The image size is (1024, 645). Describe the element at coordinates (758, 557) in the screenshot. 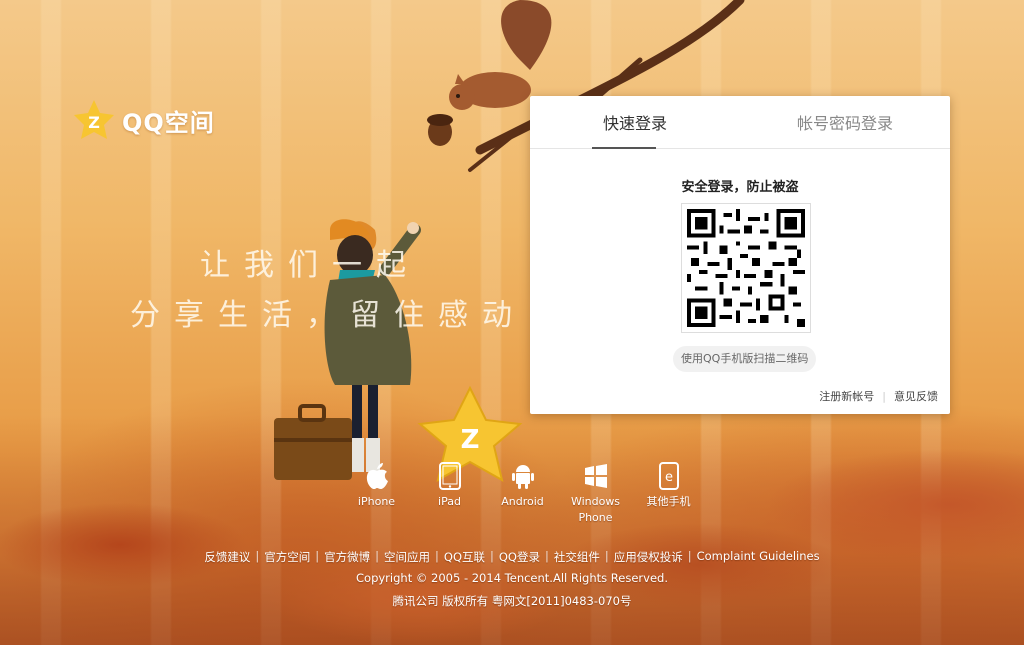

I see `footer-link-complaint-guidelines: Complaint Guidelines` at that location.